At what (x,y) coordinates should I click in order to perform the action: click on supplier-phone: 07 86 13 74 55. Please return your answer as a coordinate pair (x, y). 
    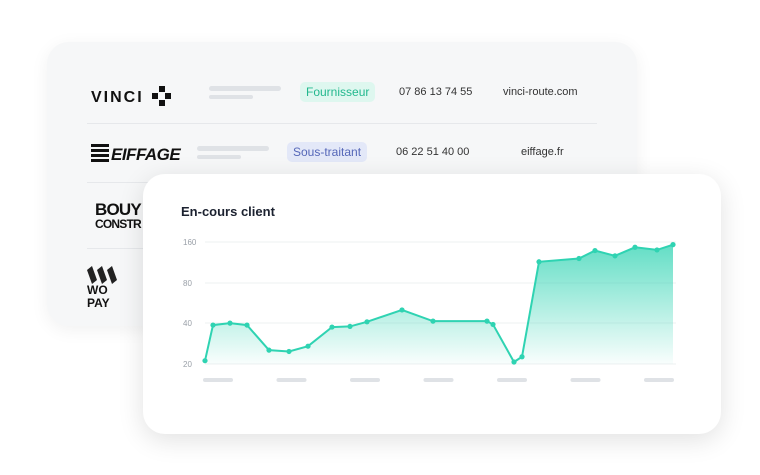
    Looking at the image, I should click on (436, 92).